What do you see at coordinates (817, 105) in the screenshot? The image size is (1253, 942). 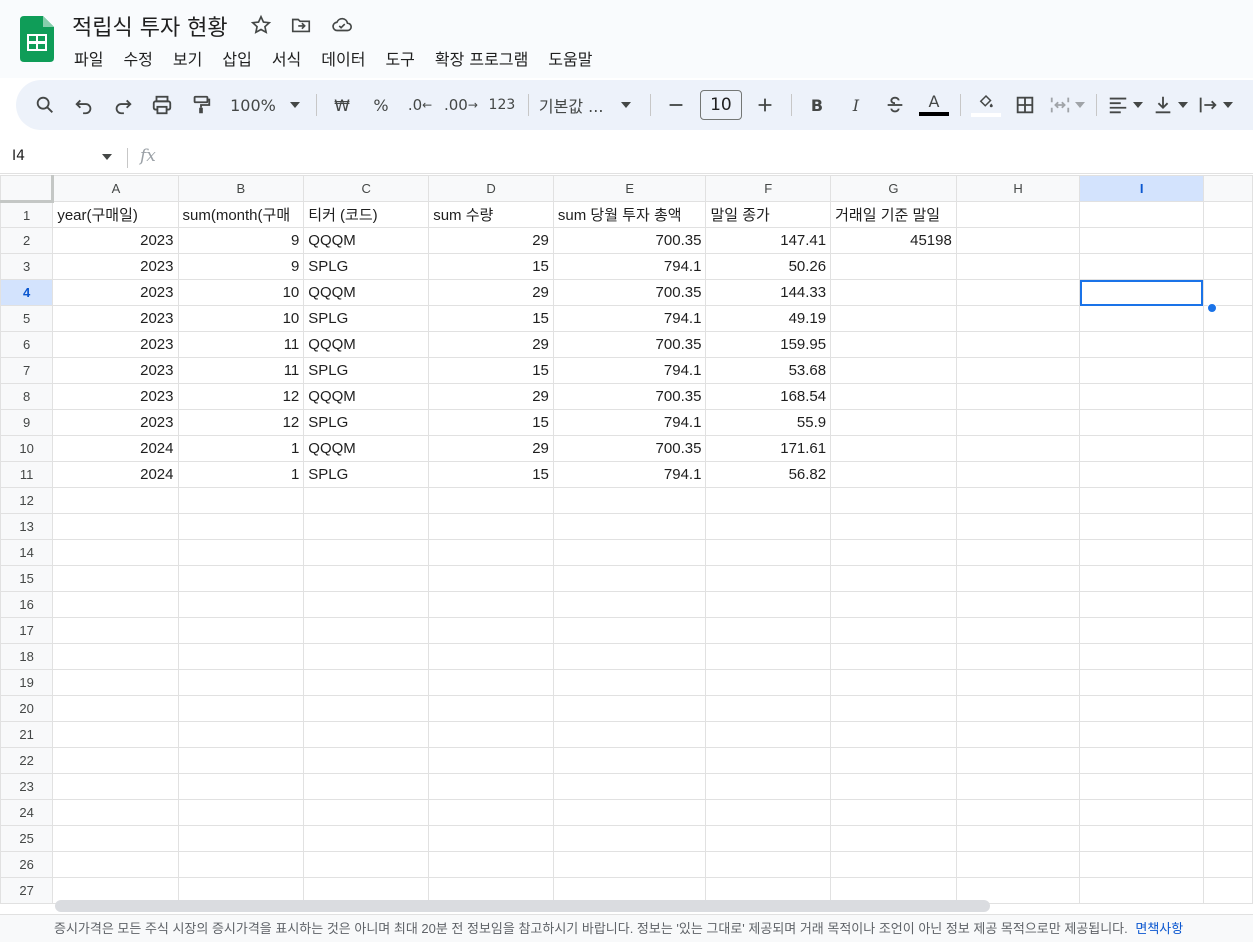 I see `bold-button: B` at bounding box center [817, 105].